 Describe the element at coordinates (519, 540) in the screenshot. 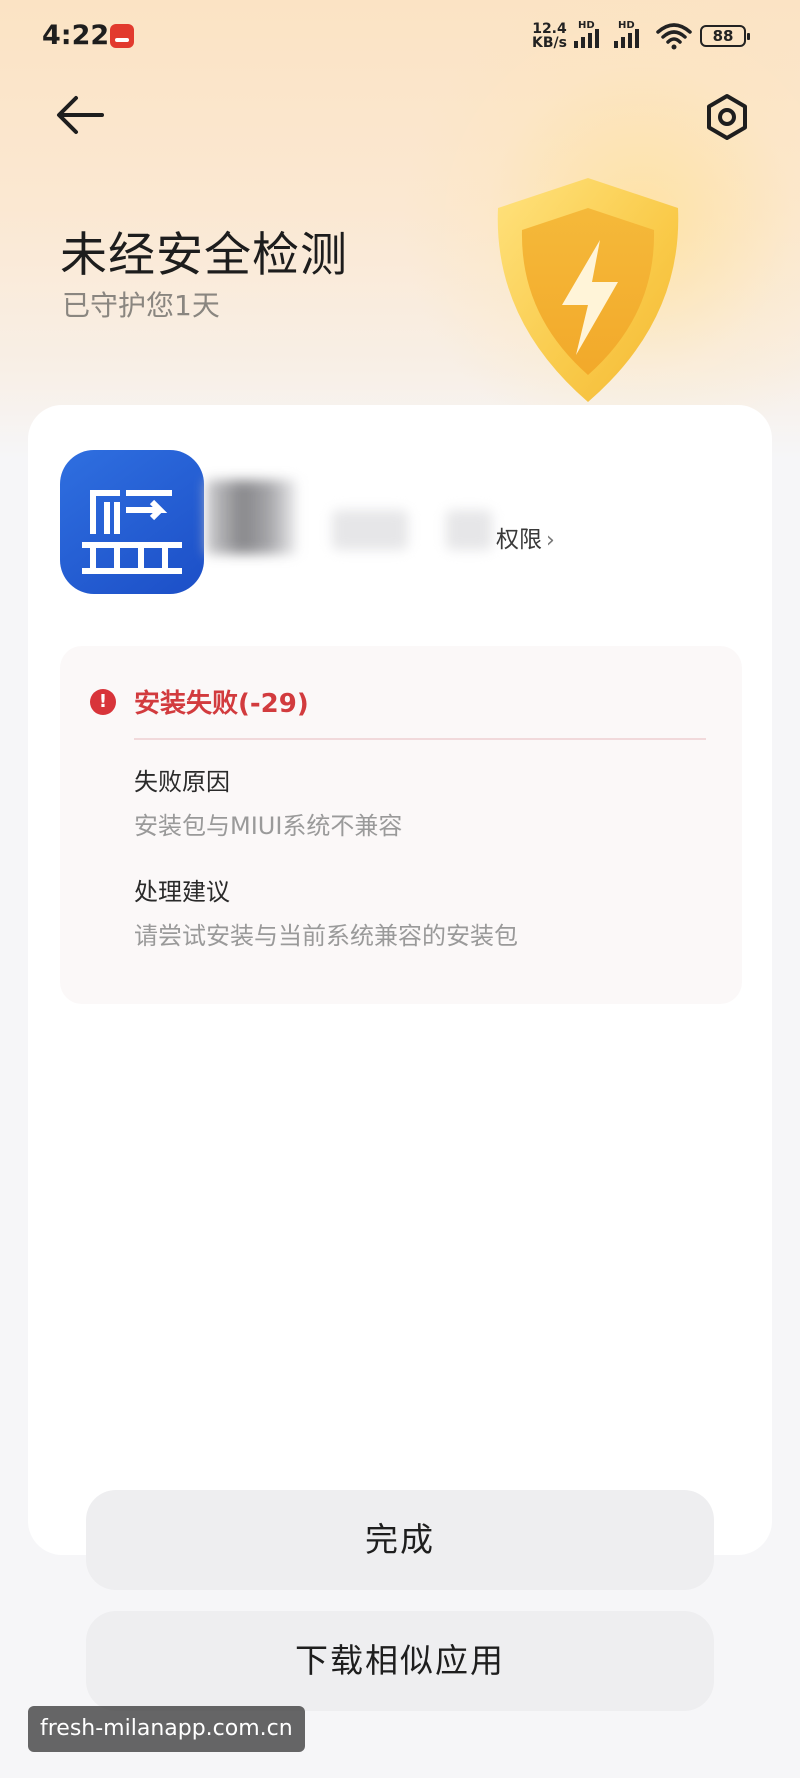

I see `permissions-label: 权限` at that location.